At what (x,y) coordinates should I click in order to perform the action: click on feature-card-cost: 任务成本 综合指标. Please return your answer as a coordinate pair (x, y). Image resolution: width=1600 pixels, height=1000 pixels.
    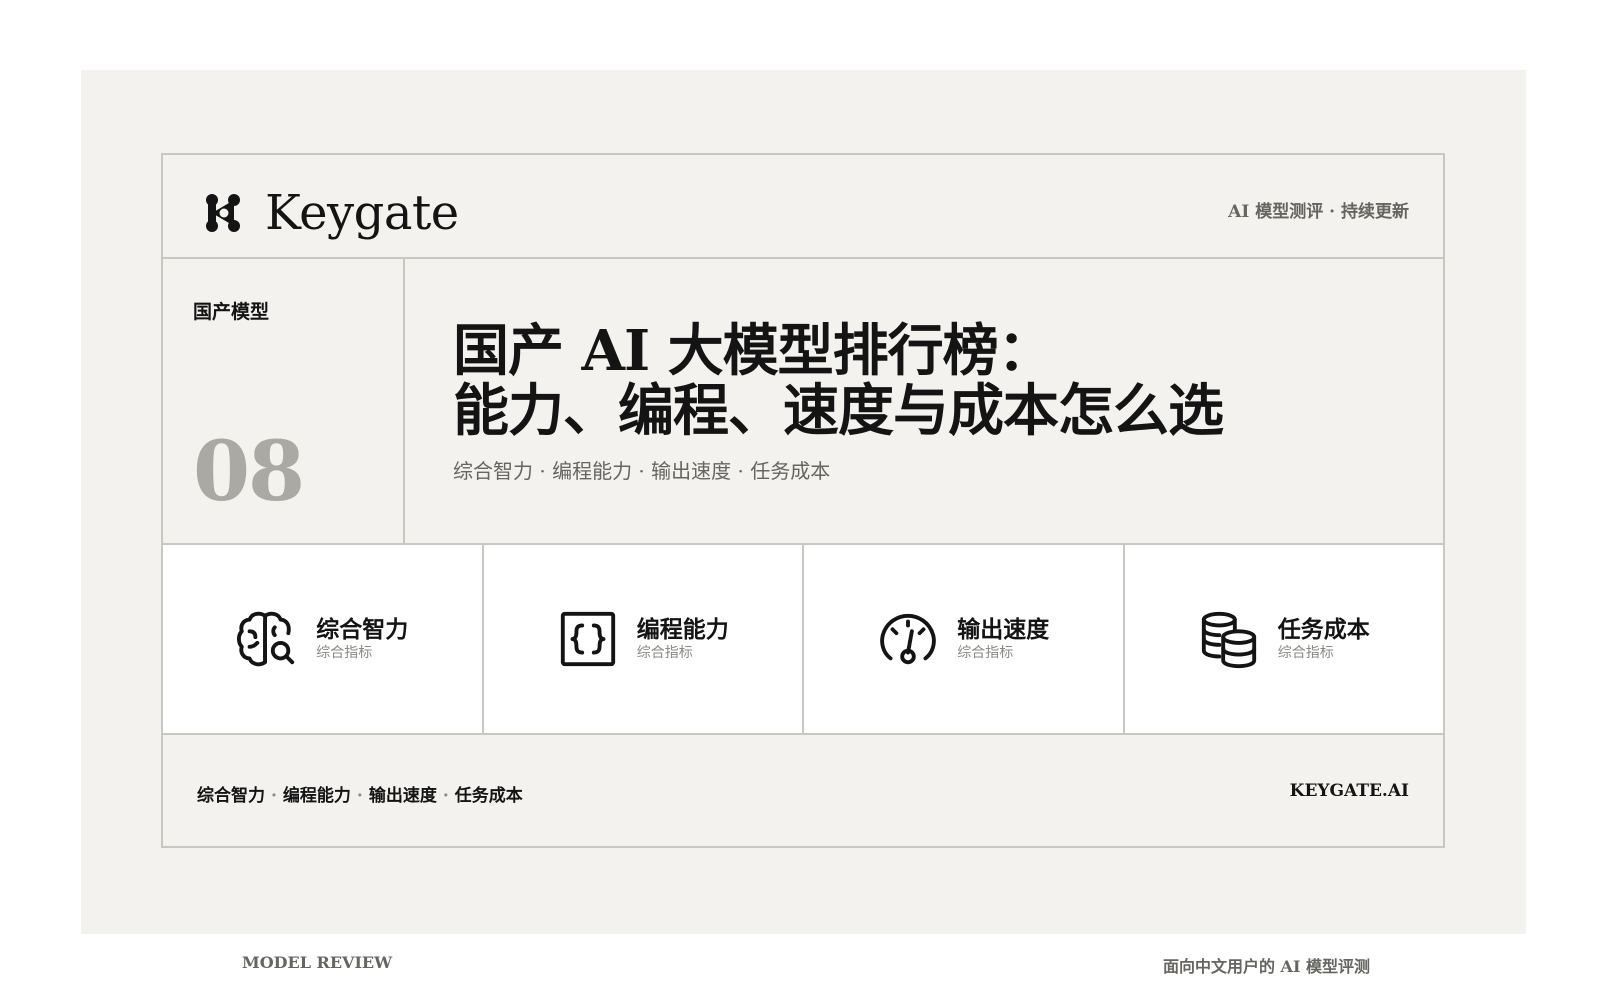
    Looking at the image, I should click on (1284, 639).